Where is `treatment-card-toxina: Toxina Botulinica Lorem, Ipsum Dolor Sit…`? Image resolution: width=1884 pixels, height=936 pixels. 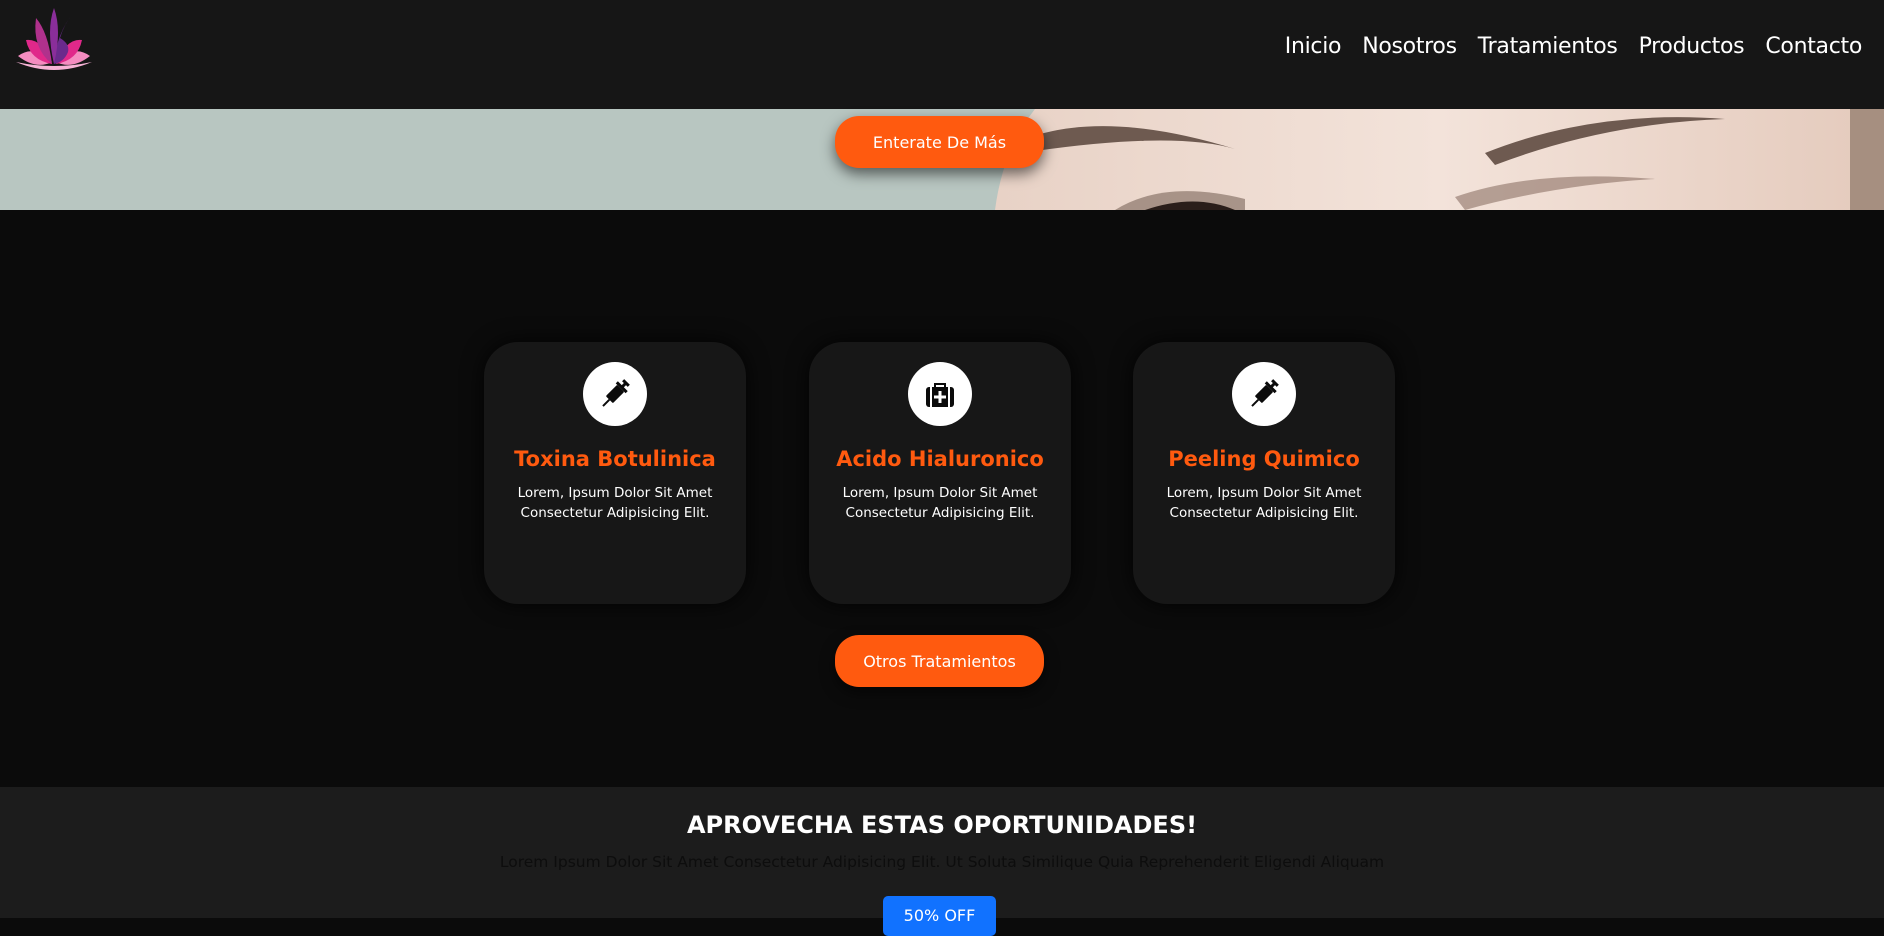 treatment-card-toxina: Toxina Botulinica Lorem, Ipsum Dolor Sit… is located at coordinates (615, 473).